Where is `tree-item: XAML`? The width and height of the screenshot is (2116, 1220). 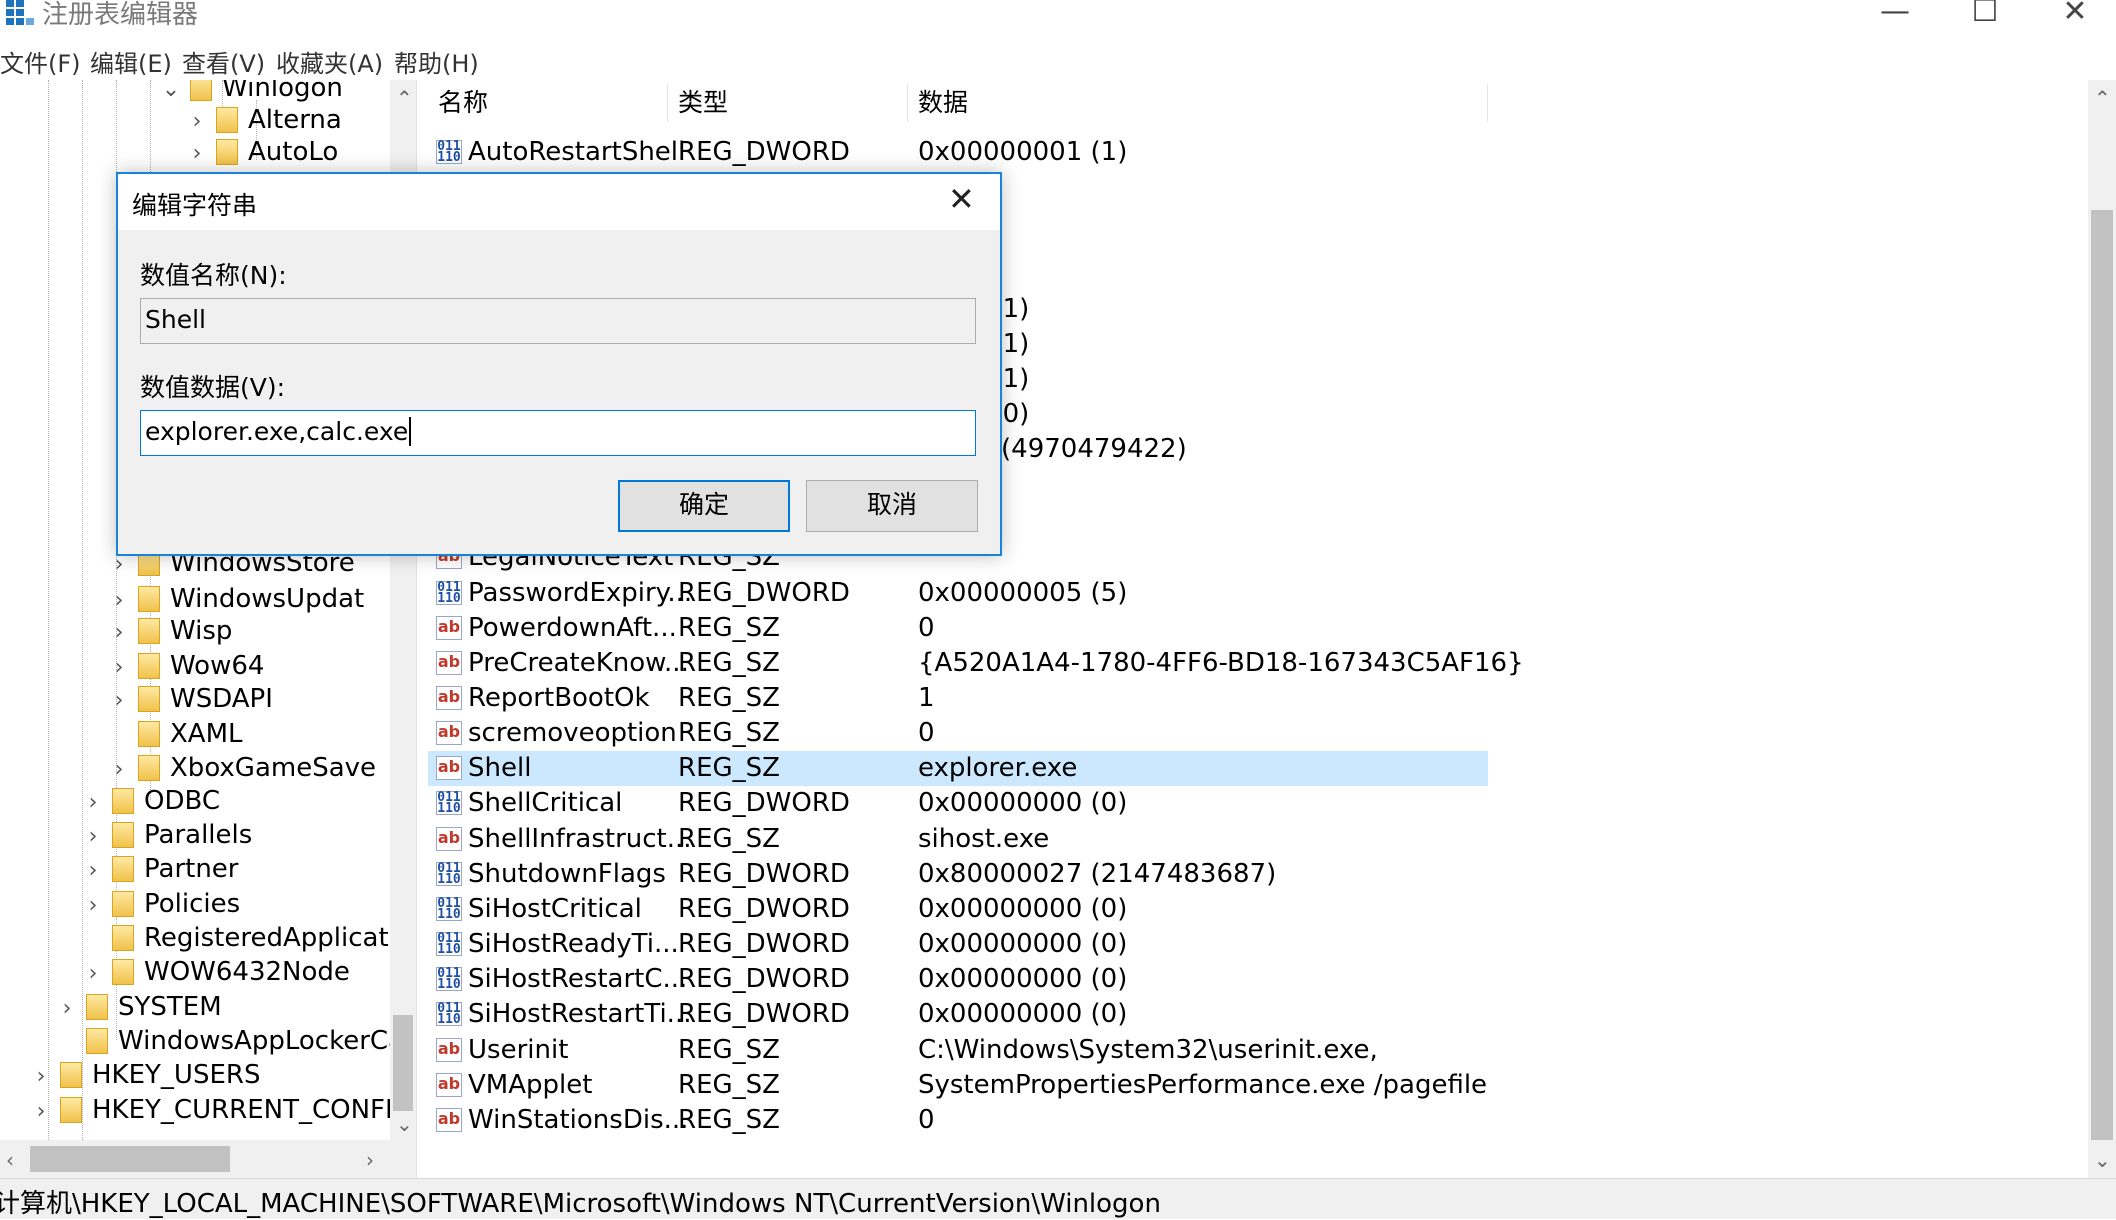 tree-item: XAML is located at coordinates (175, 734).